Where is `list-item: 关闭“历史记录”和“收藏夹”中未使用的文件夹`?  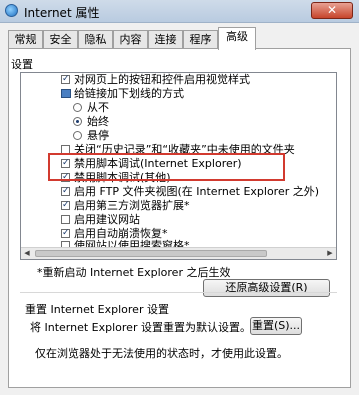
list-item: 关闭“历史记录”和“收藏夹”中未使用的文件夹 is located at coordinates (178, 149).